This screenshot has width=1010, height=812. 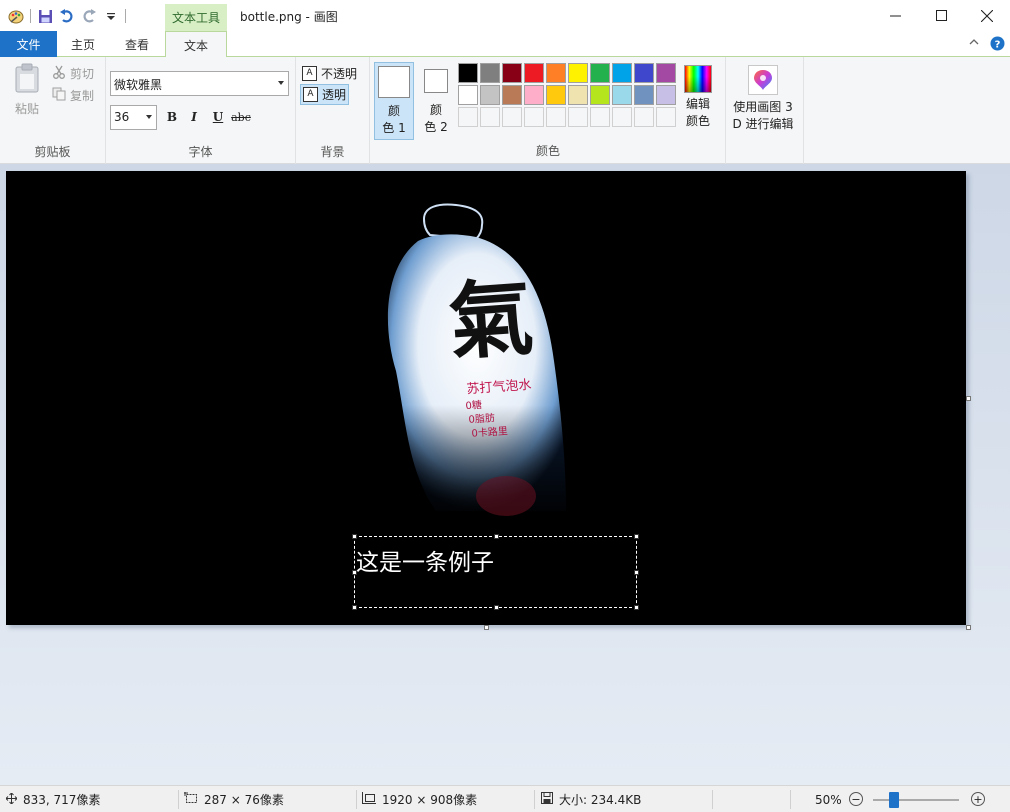 What do you see at coordinates (591, 799) in the screenshot?
I see `file-size: 大小: 234.4KB` at bounding box center [591, 799].